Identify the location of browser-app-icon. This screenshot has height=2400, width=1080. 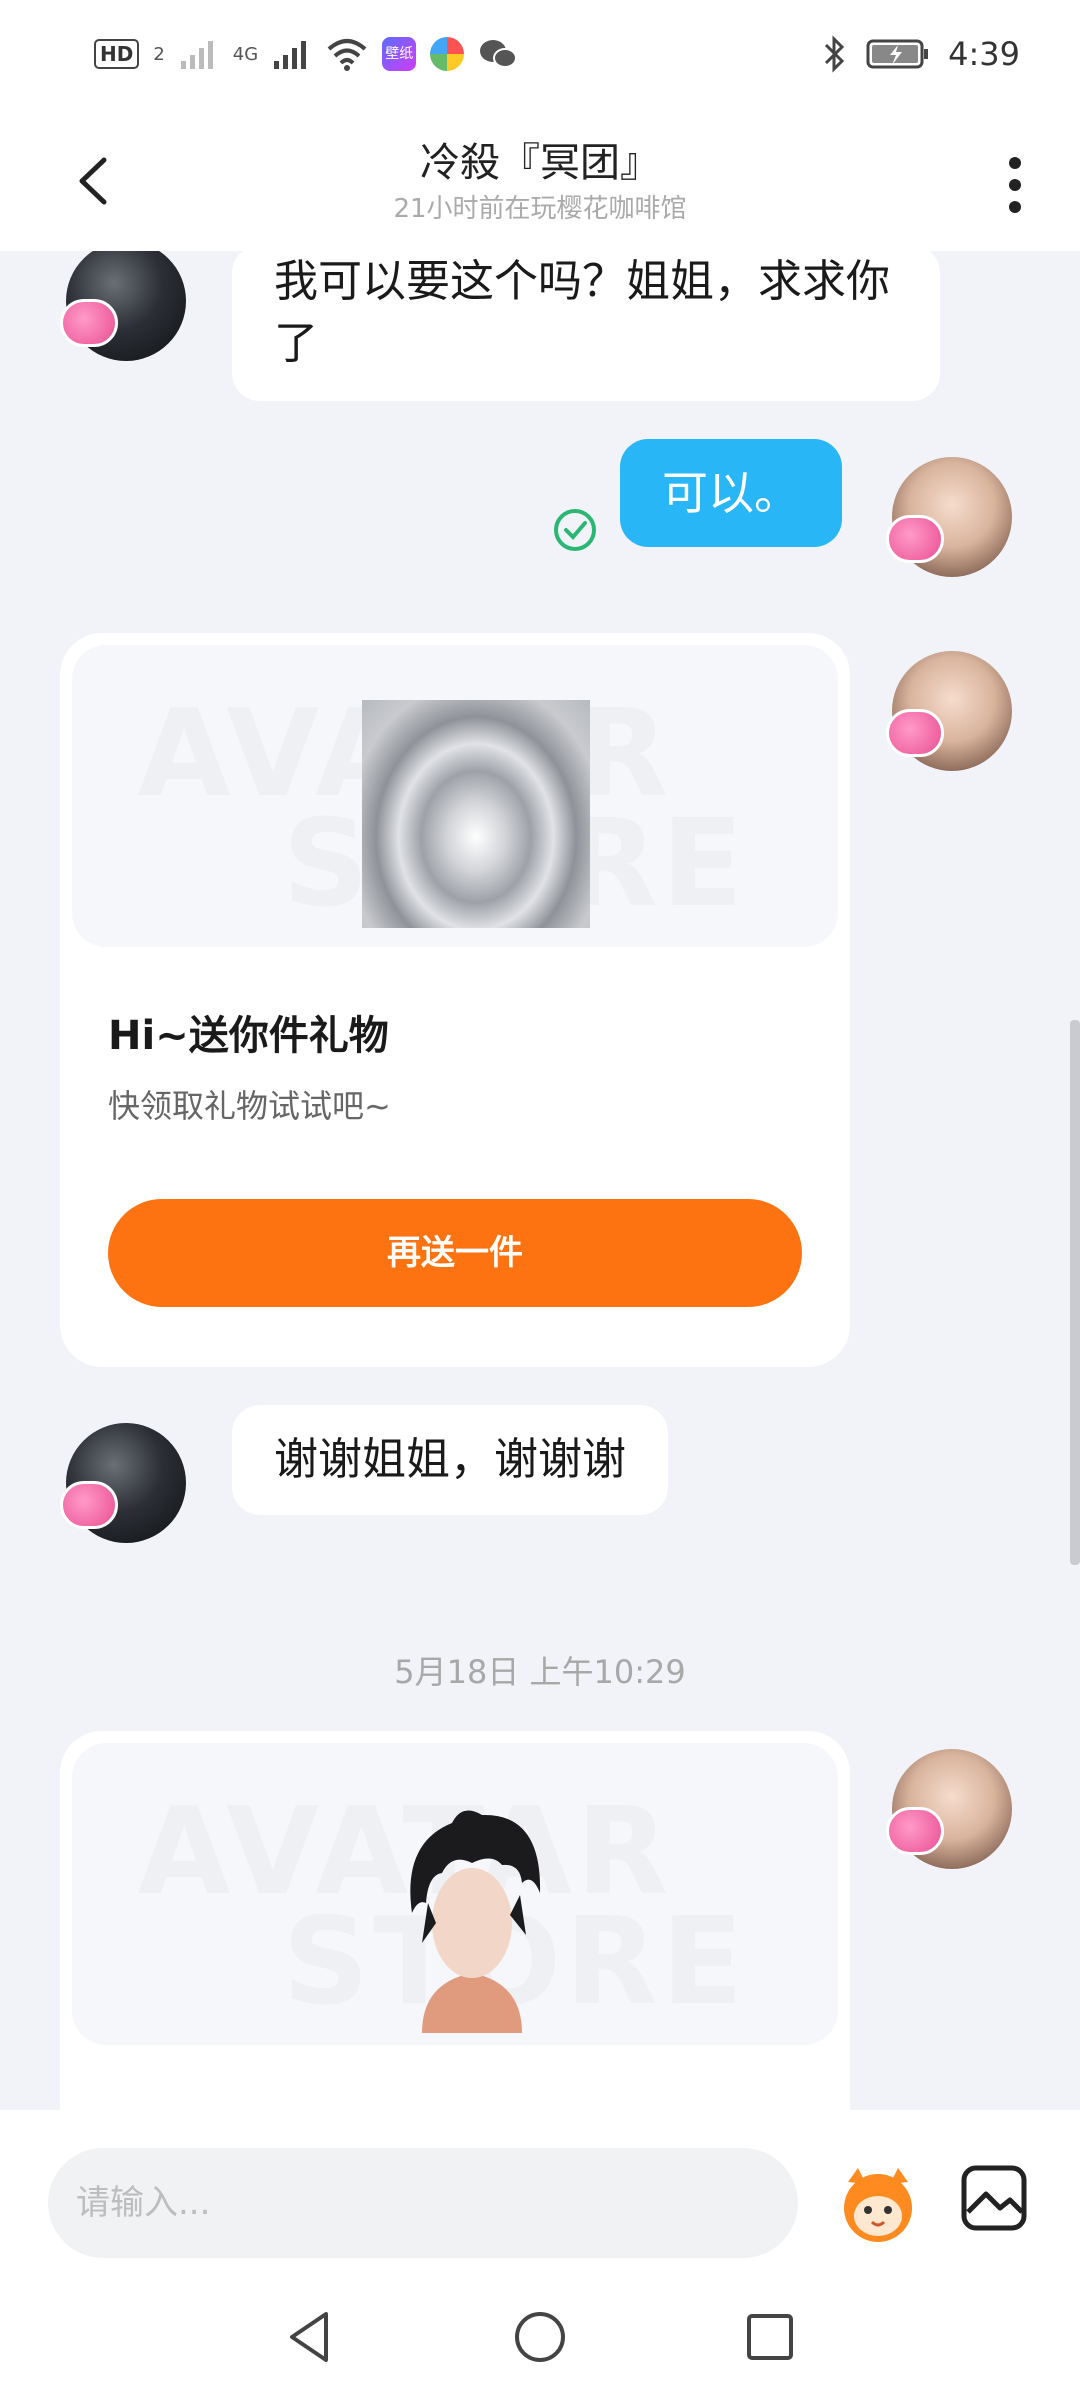
(447, 54).